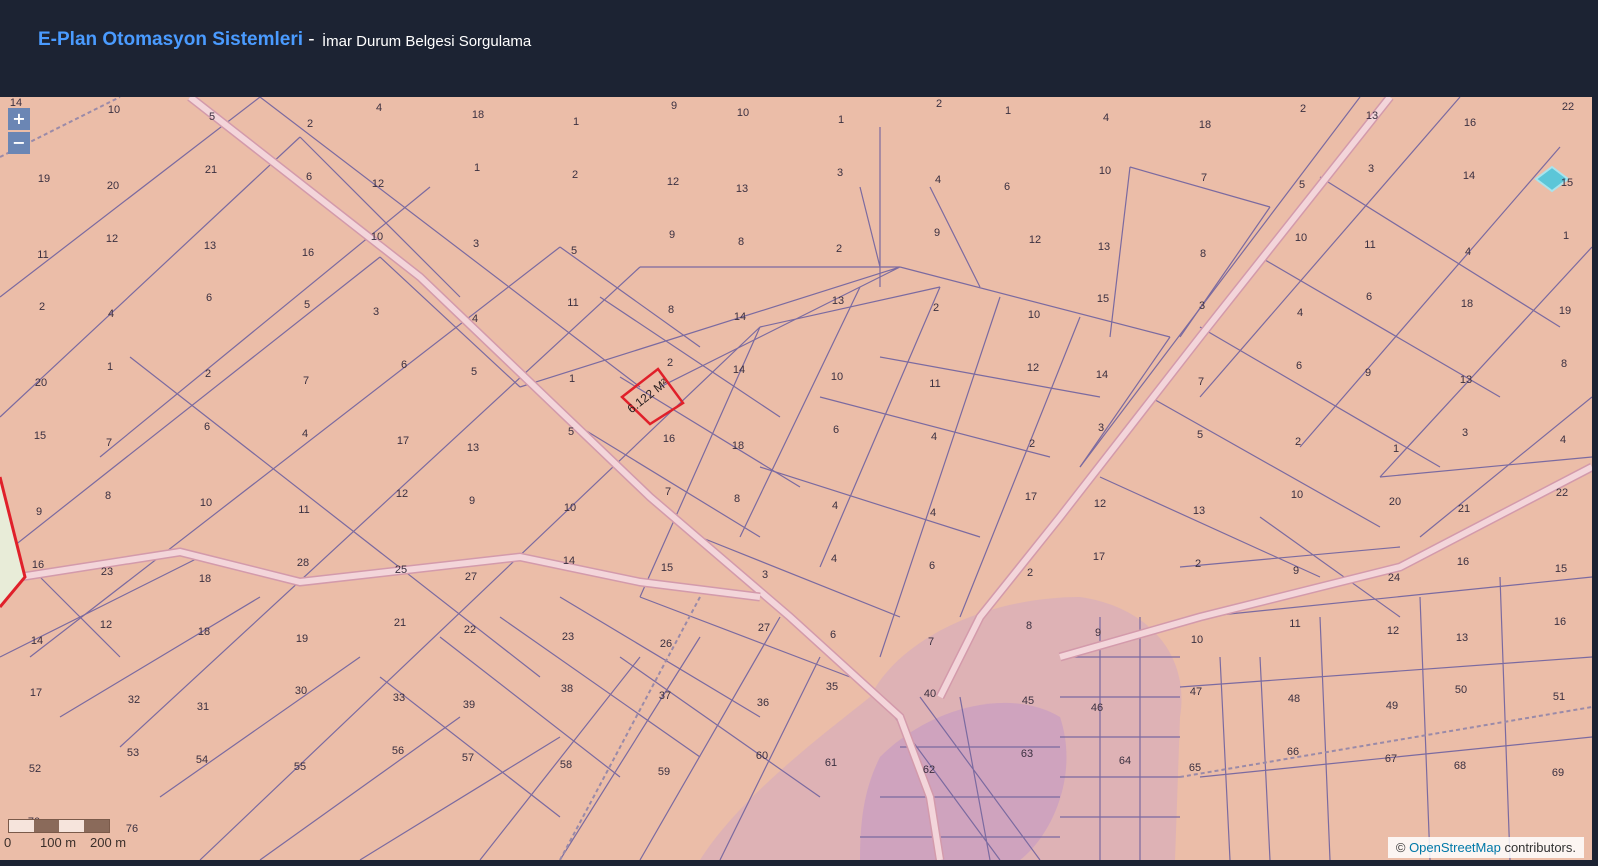  Describe the element at coordinates (1455, 847) in the screenshot. I see `openstreetmap-link: OpenStreetMap` at that location.